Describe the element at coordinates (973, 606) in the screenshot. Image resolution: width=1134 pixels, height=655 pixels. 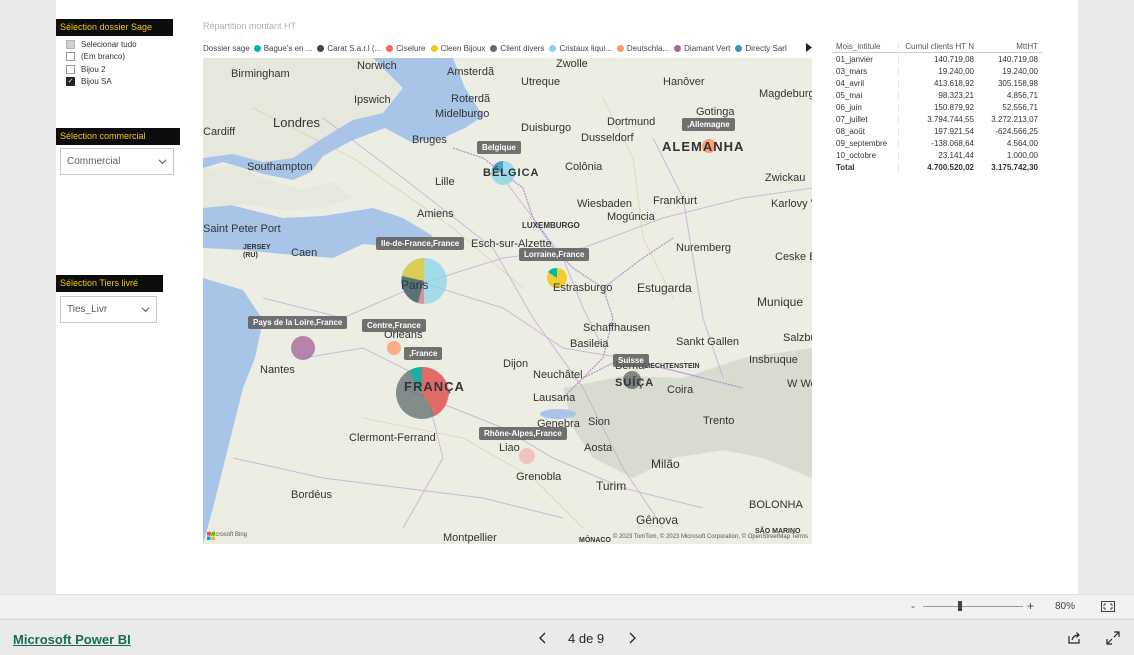
I see `zoom-slider-track` at that location.